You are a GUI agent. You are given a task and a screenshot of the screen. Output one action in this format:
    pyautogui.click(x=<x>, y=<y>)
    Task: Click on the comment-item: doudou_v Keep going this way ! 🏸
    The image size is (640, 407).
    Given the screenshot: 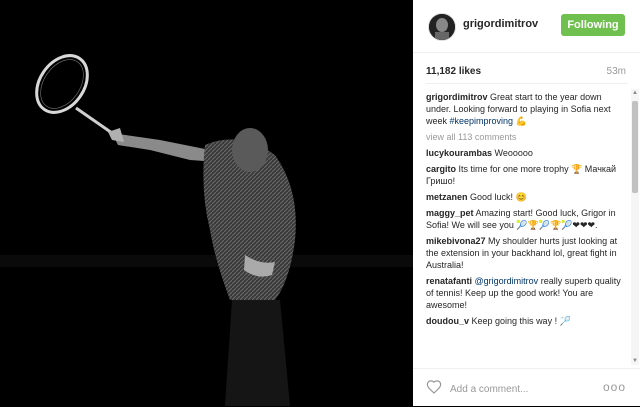 What is the action you would take?
    pyautogui.click(x=526, y=321)
    